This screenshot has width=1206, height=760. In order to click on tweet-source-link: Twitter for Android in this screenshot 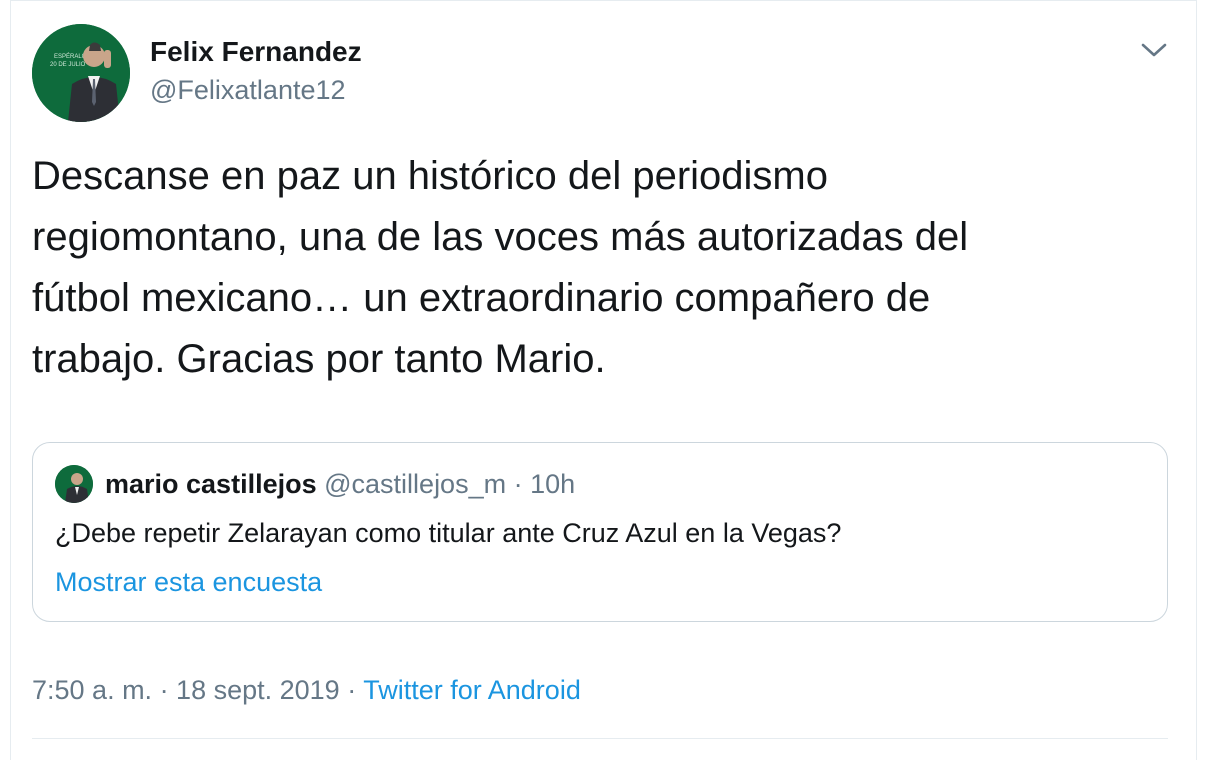, I will do `click(472, 690)`.